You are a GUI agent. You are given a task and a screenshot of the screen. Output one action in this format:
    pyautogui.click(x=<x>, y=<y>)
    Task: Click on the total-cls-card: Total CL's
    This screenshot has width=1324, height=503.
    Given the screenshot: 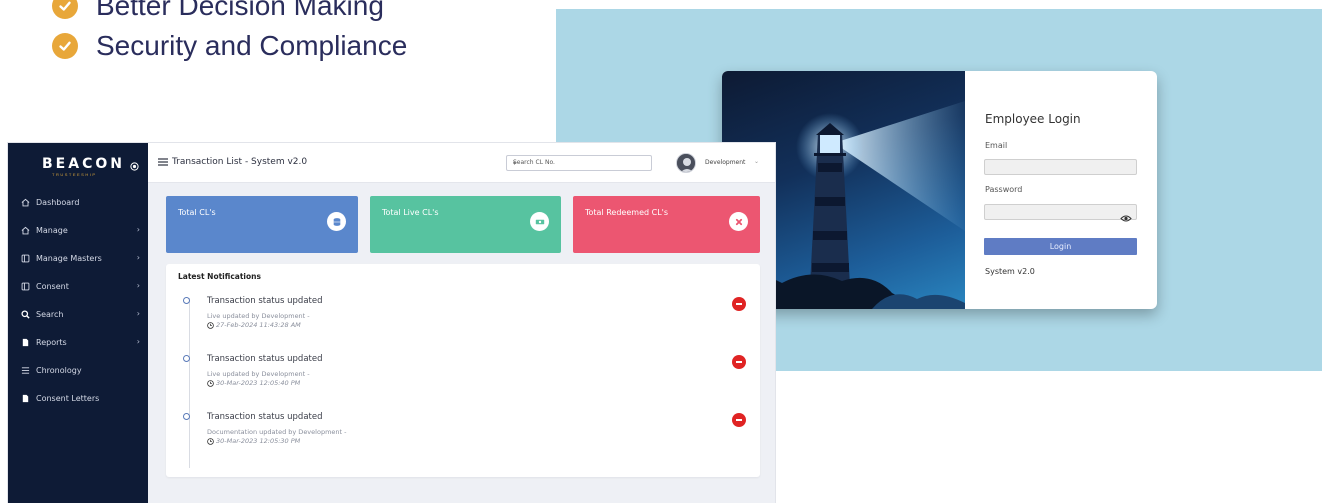 What is the action you would take?
    pyautogui.click(x=262, y=224)
    